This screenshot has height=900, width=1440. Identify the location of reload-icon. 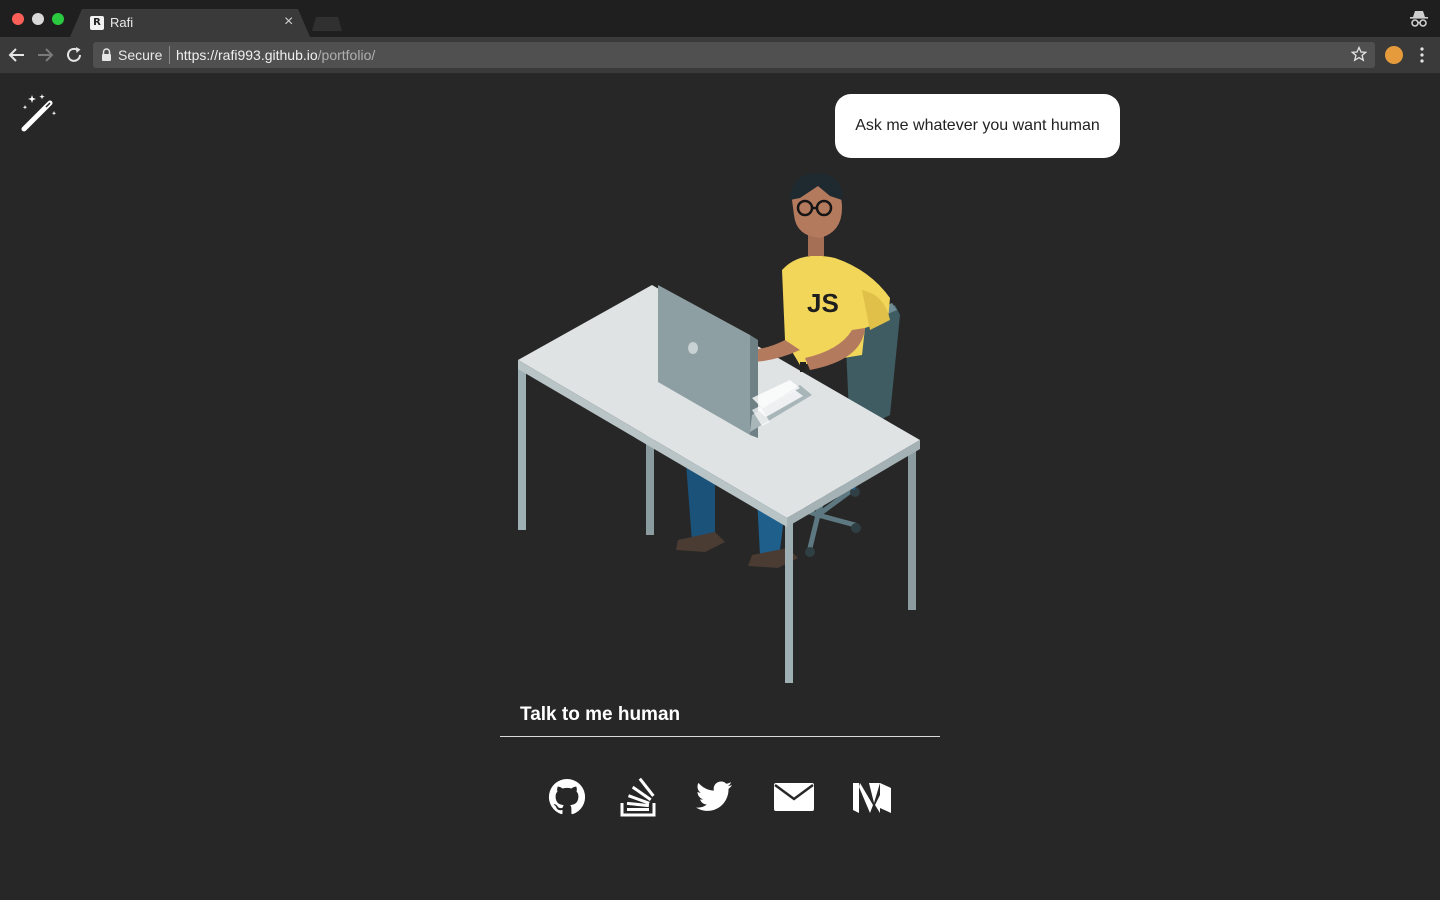
(74, 55).